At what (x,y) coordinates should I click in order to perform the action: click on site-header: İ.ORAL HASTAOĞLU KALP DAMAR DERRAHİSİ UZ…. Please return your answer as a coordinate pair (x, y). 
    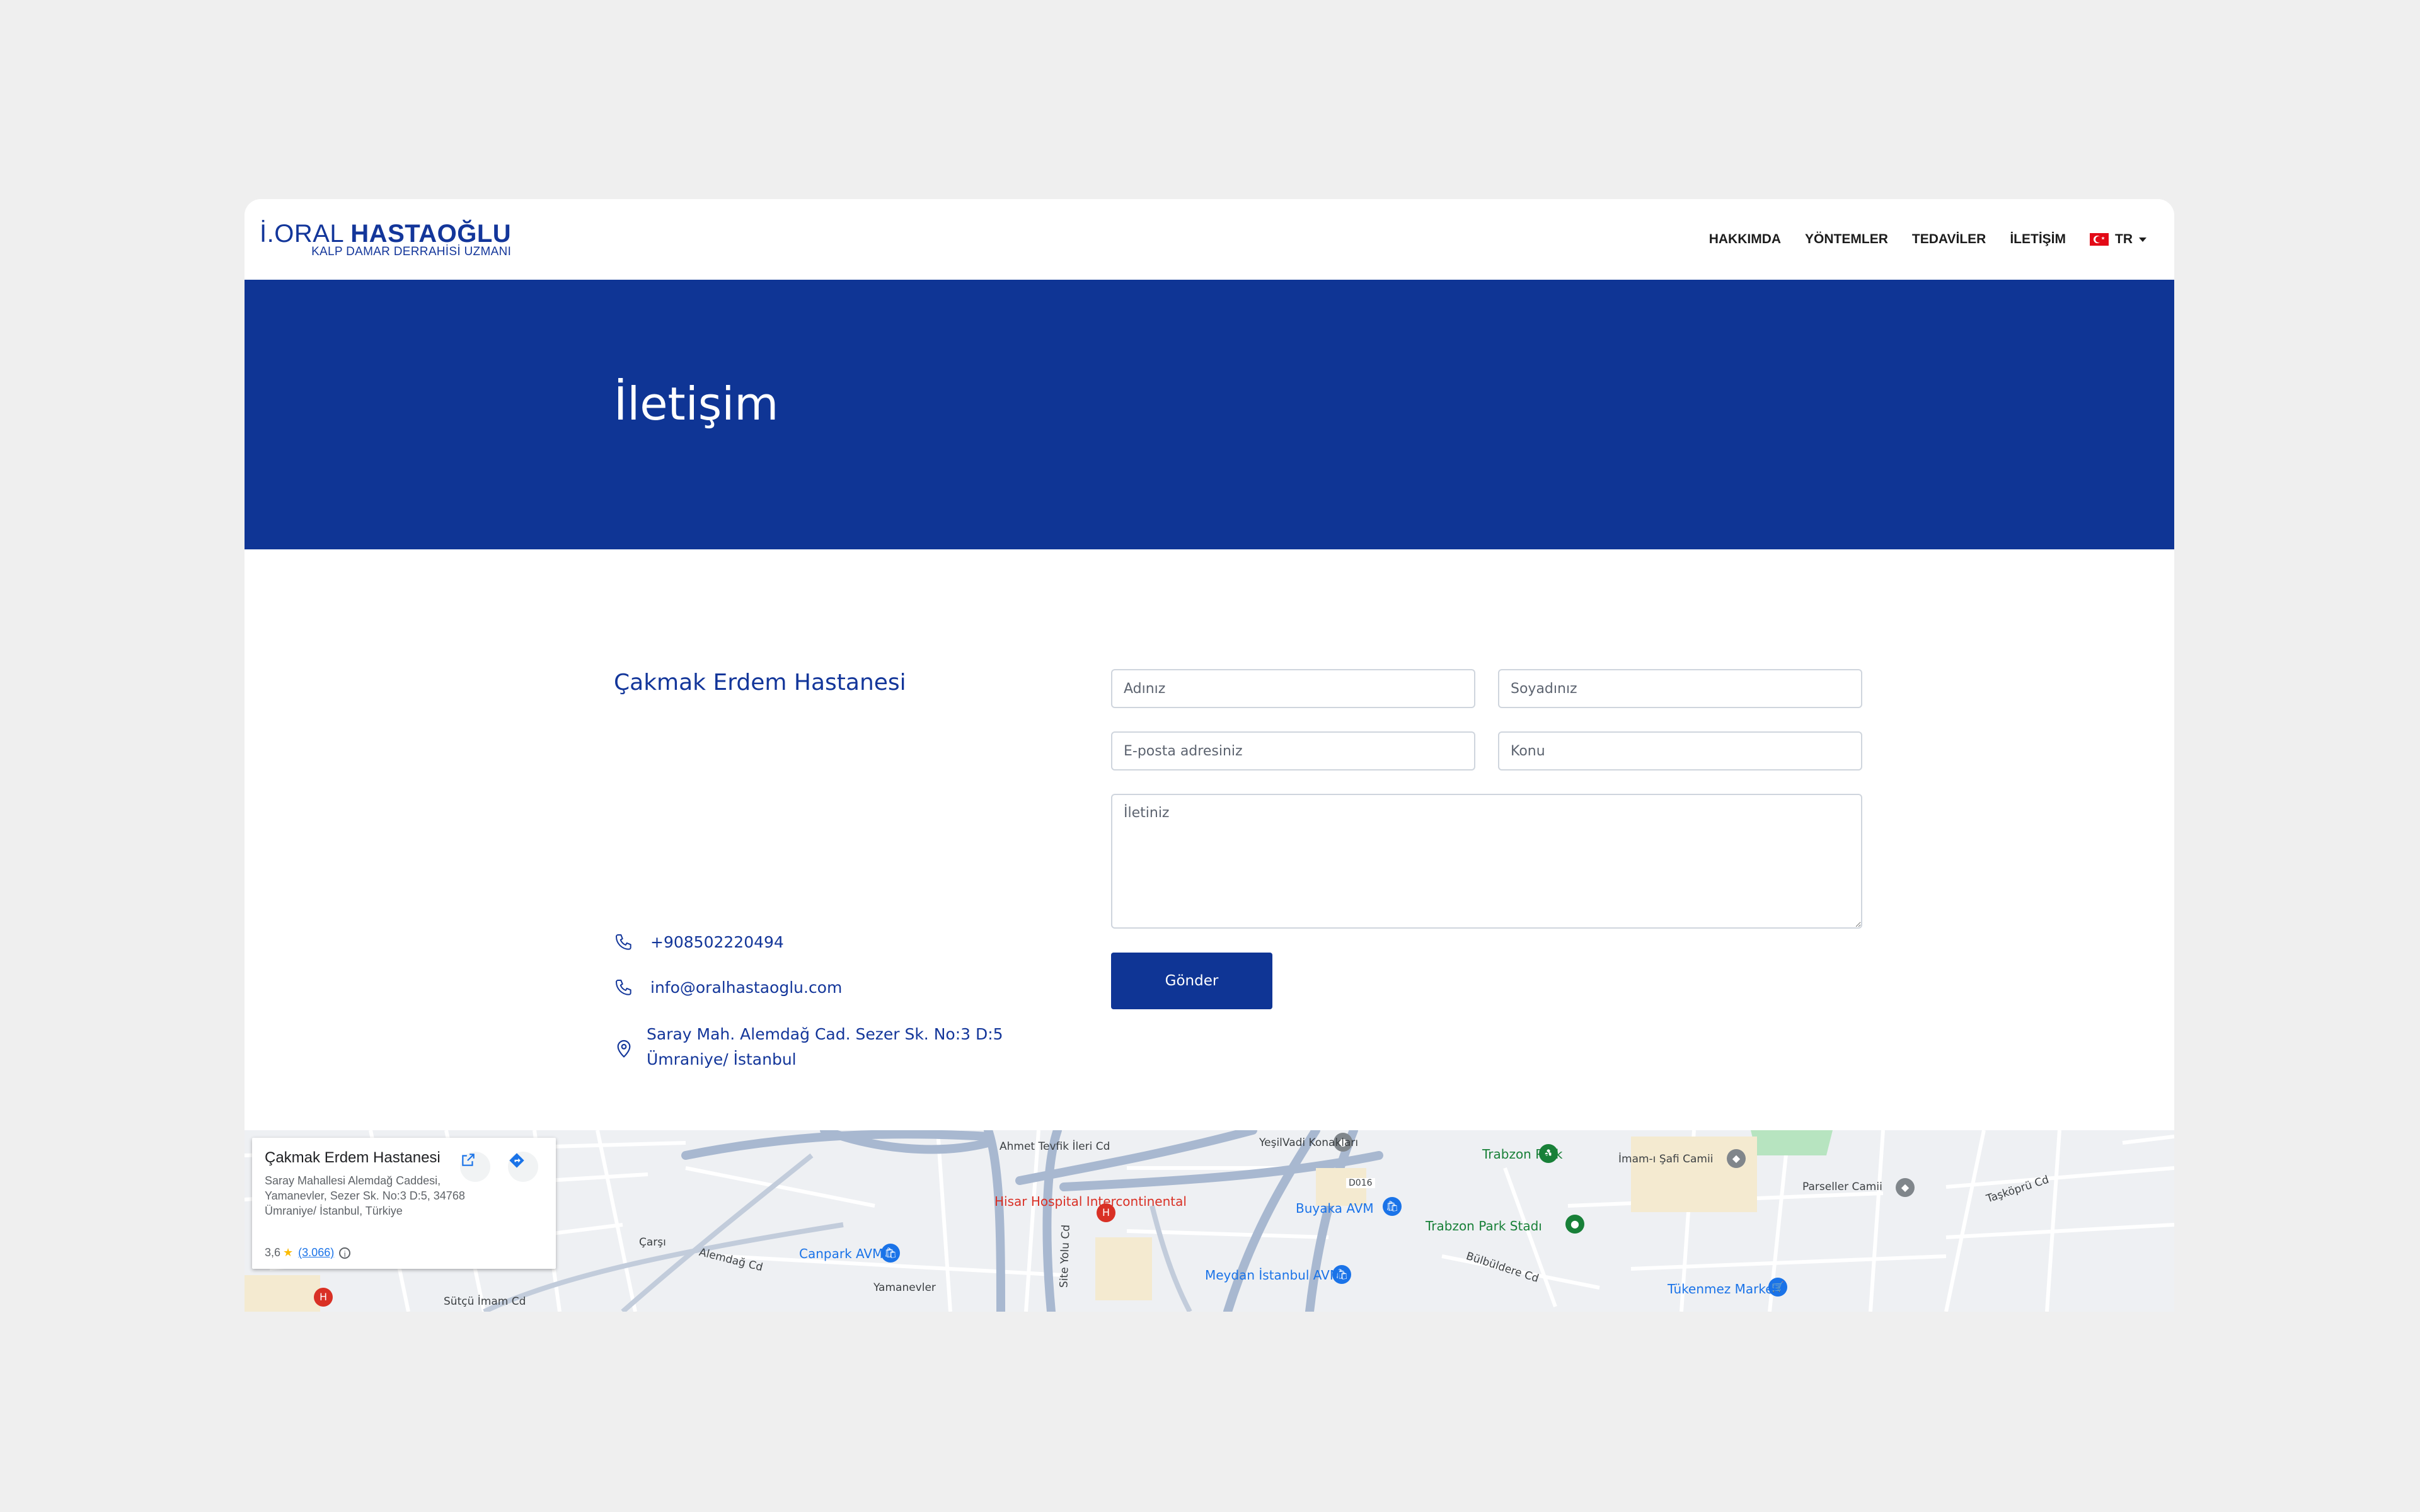
    Looking at the image, I should click on (1210, 239).